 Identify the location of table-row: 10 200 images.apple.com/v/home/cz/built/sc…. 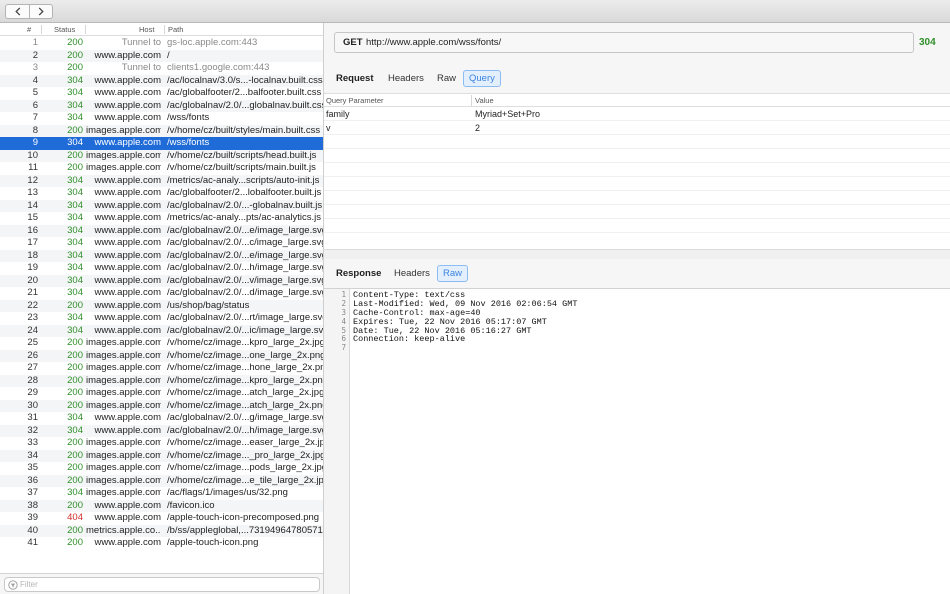
(161, 155).